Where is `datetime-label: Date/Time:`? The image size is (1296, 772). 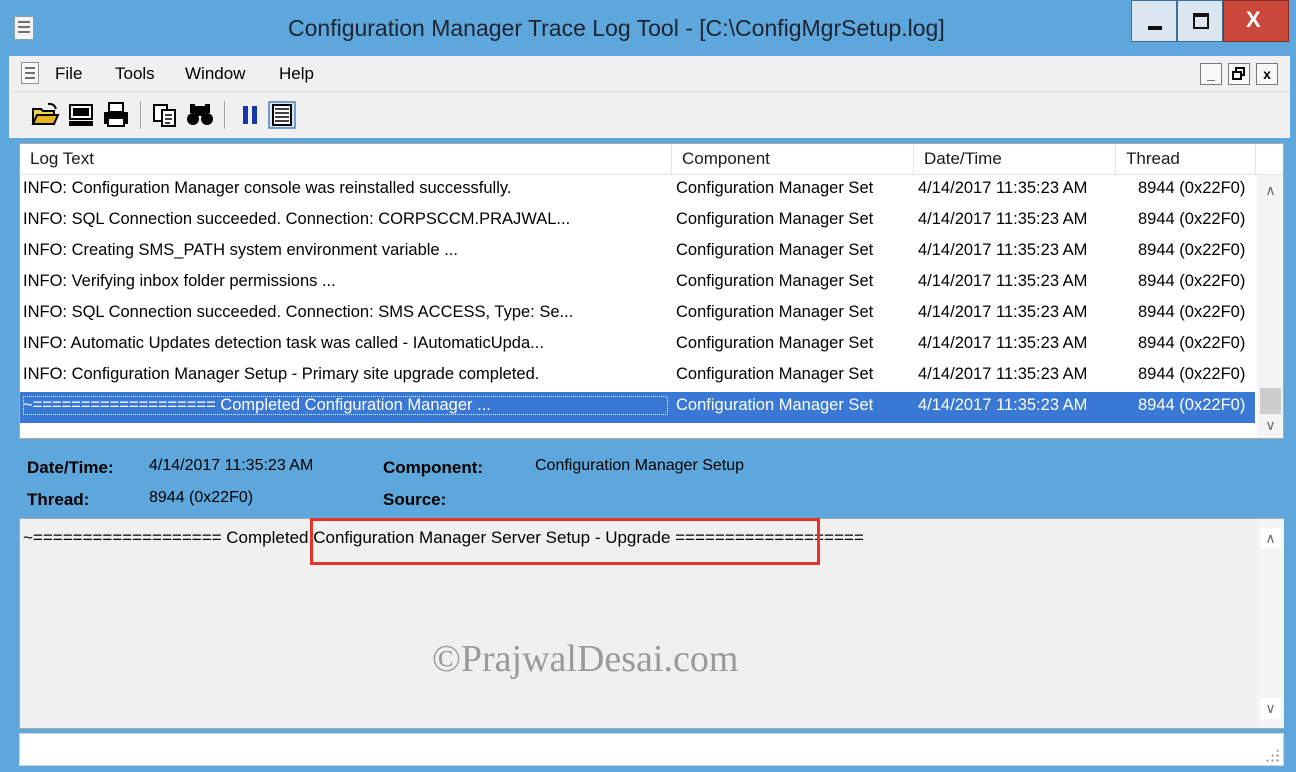 datetime-label: Date/Time: is located at coordinates (70, 467).